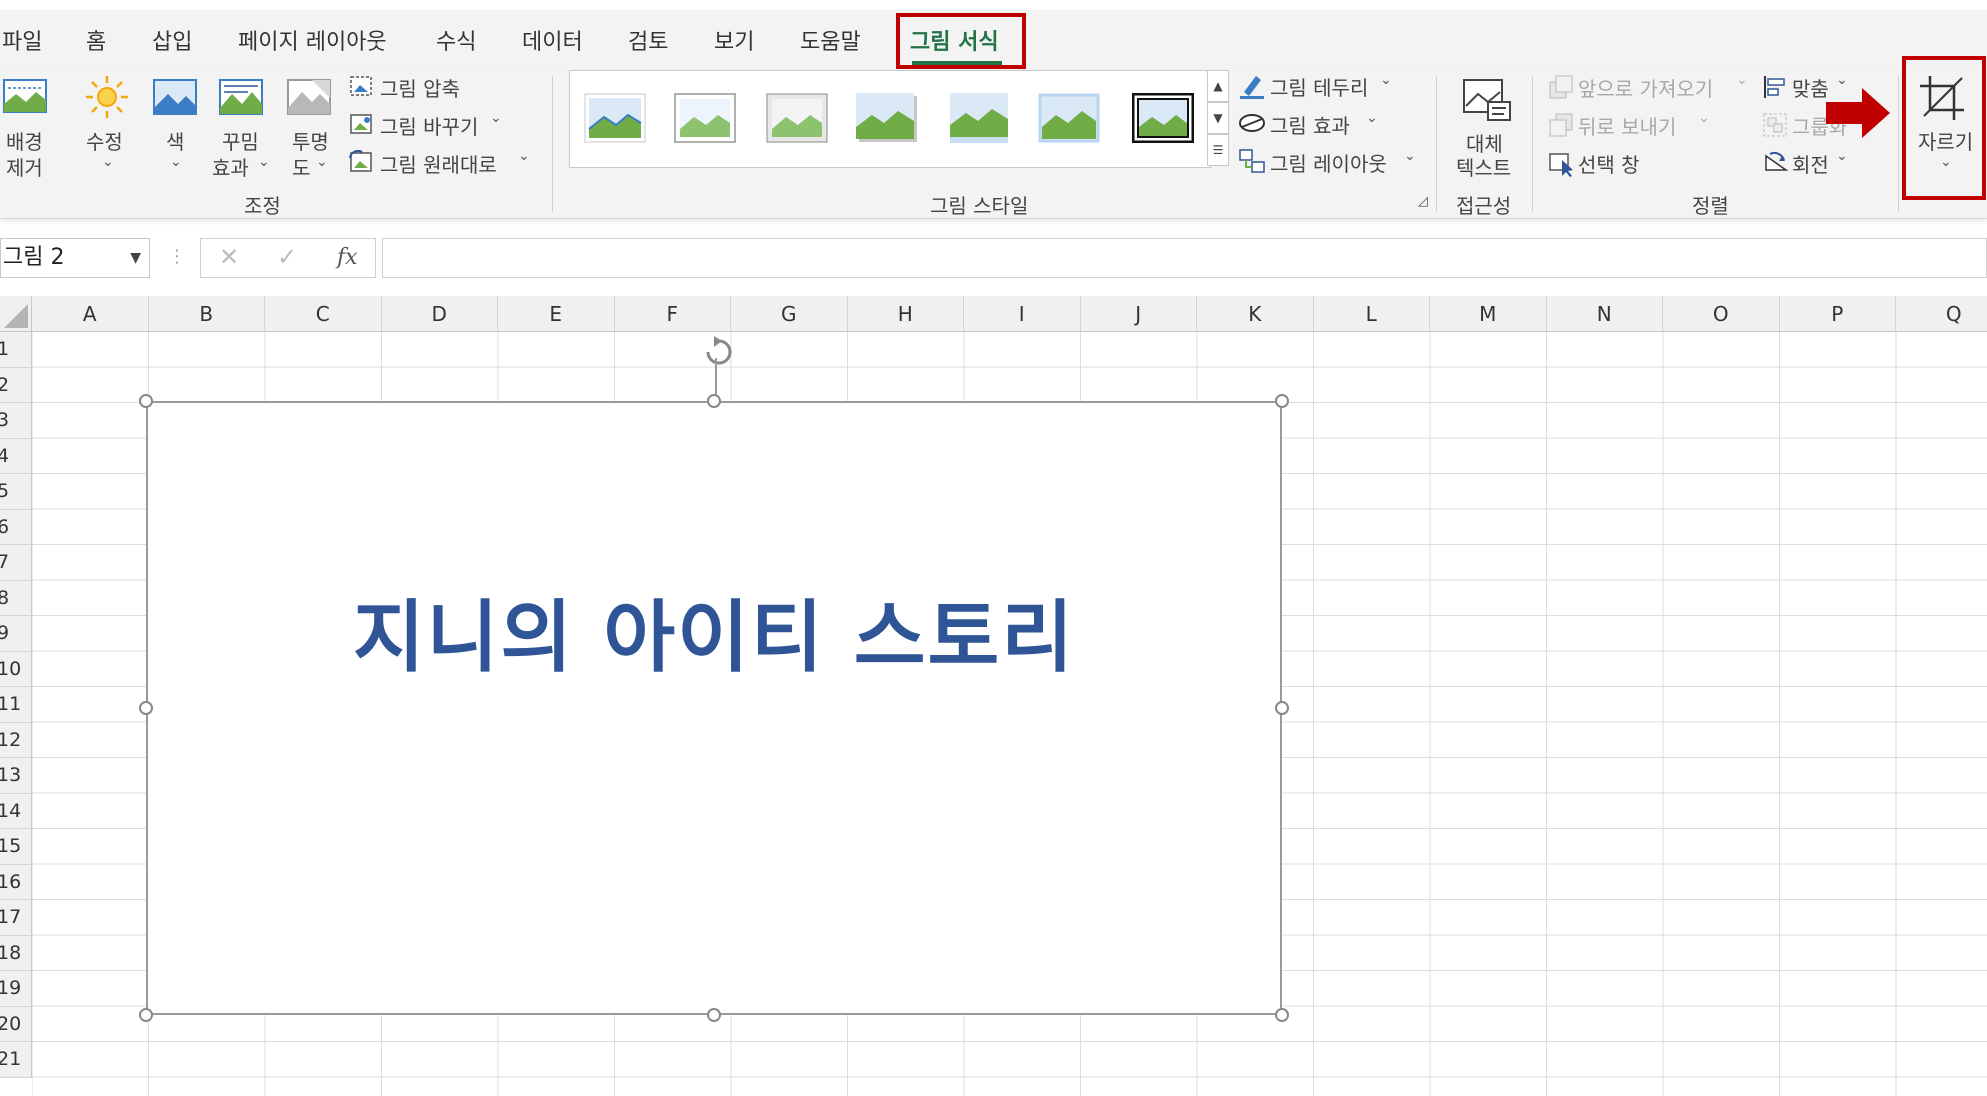 Image resolution: width=1987 pixels, height=1096 pixels. Describe the element at coordinates (16, 740) in the screenshot. I see `row-header: 12` at that location.